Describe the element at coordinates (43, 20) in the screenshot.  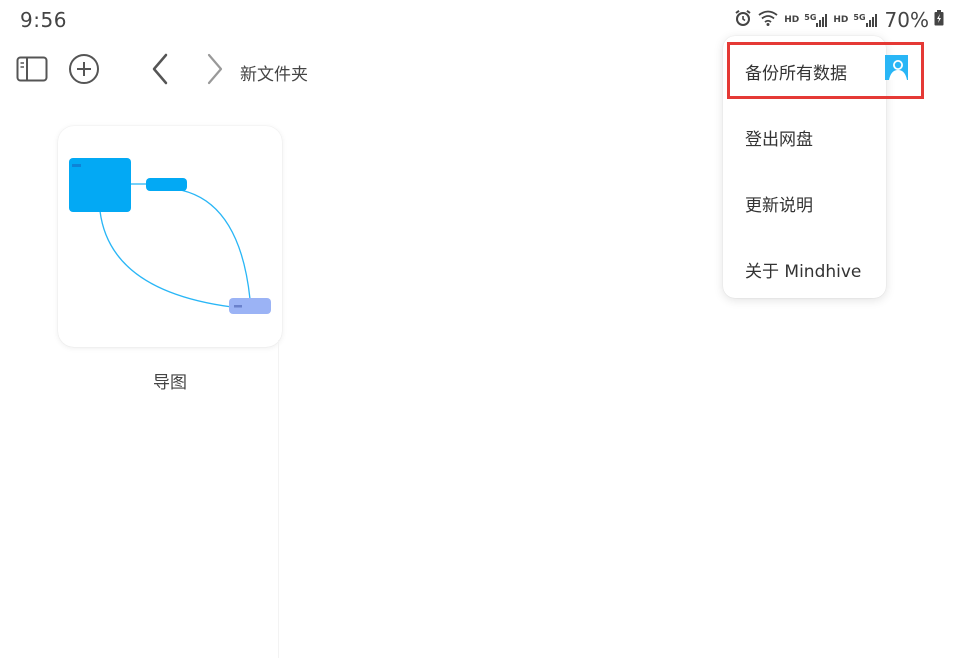
I see `status-time: 9:56` at that location.